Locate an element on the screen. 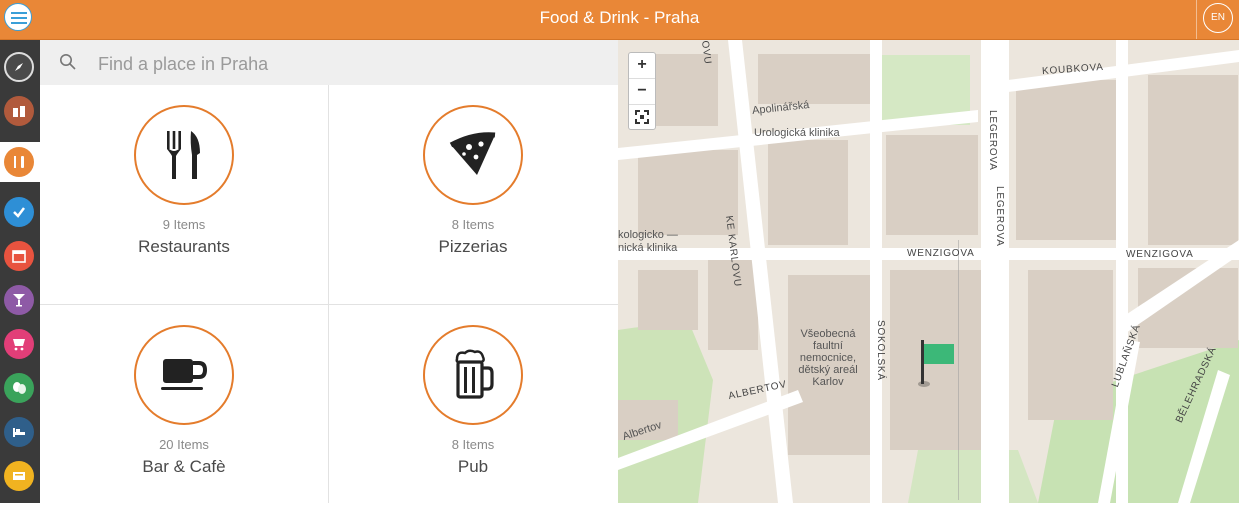 Image resolution: width=1239 pixels, height=524 pixels. map-label-sokolska: SOKOLSKÁ is located at coordinates (880, 350).